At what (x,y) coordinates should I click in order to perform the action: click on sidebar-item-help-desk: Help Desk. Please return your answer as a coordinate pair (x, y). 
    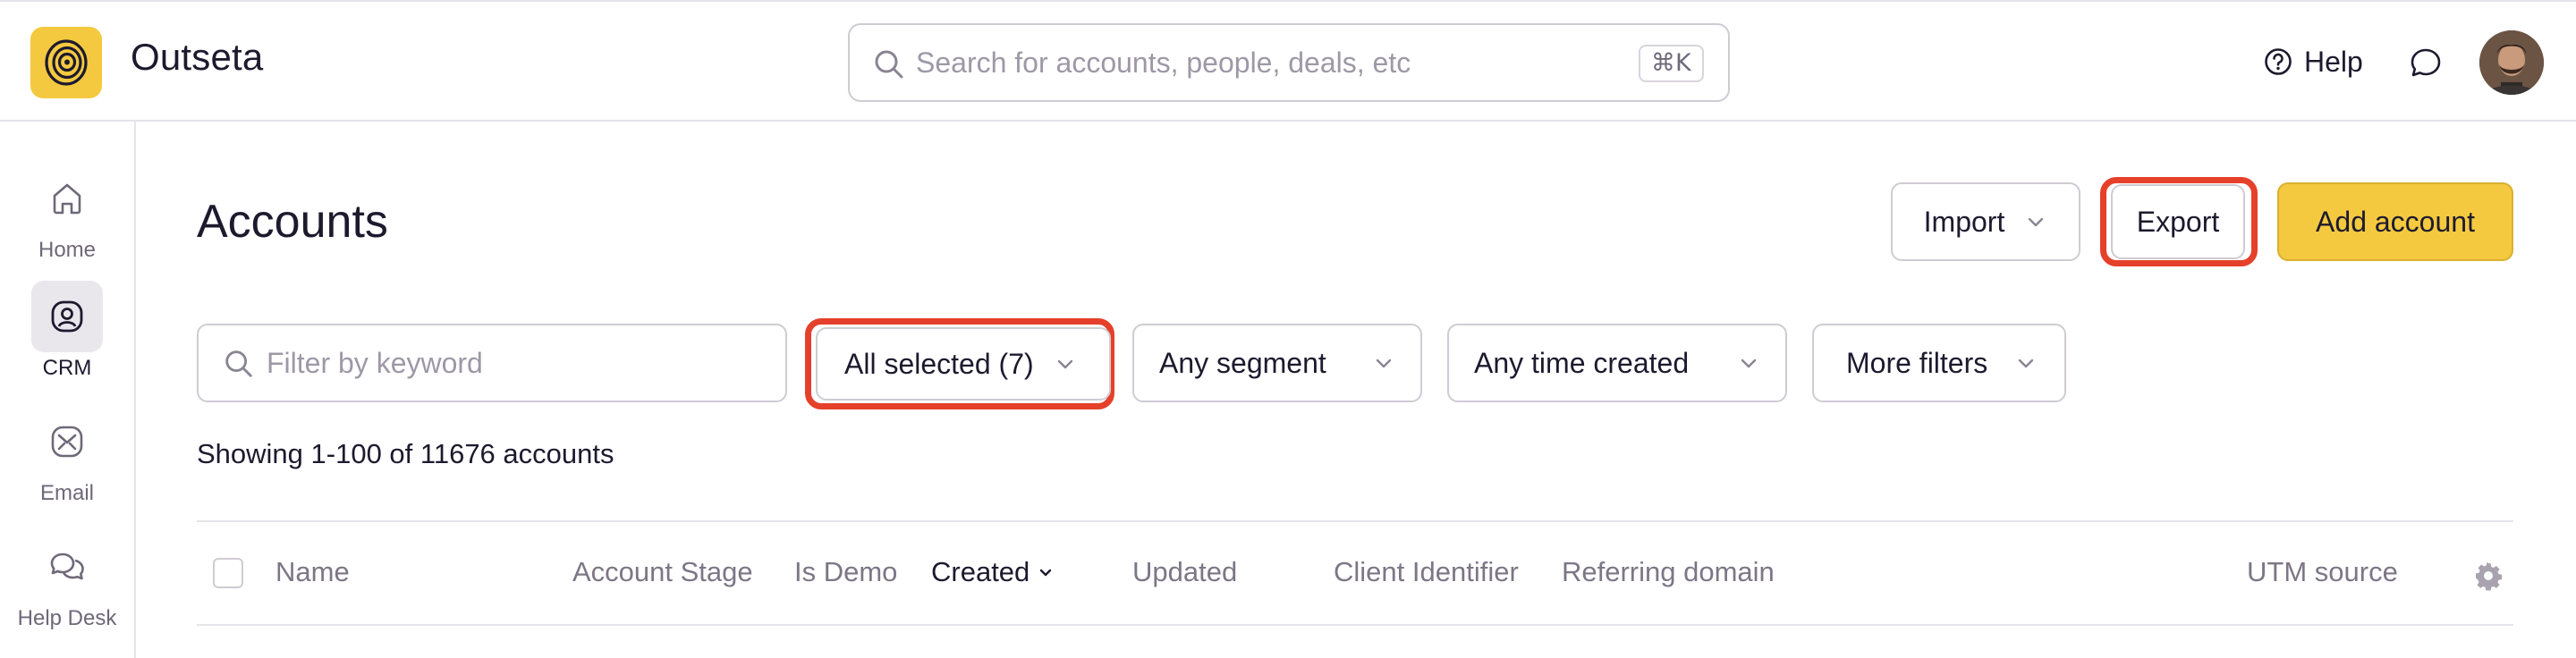
    Looking at the image, I should click on (67, 581).